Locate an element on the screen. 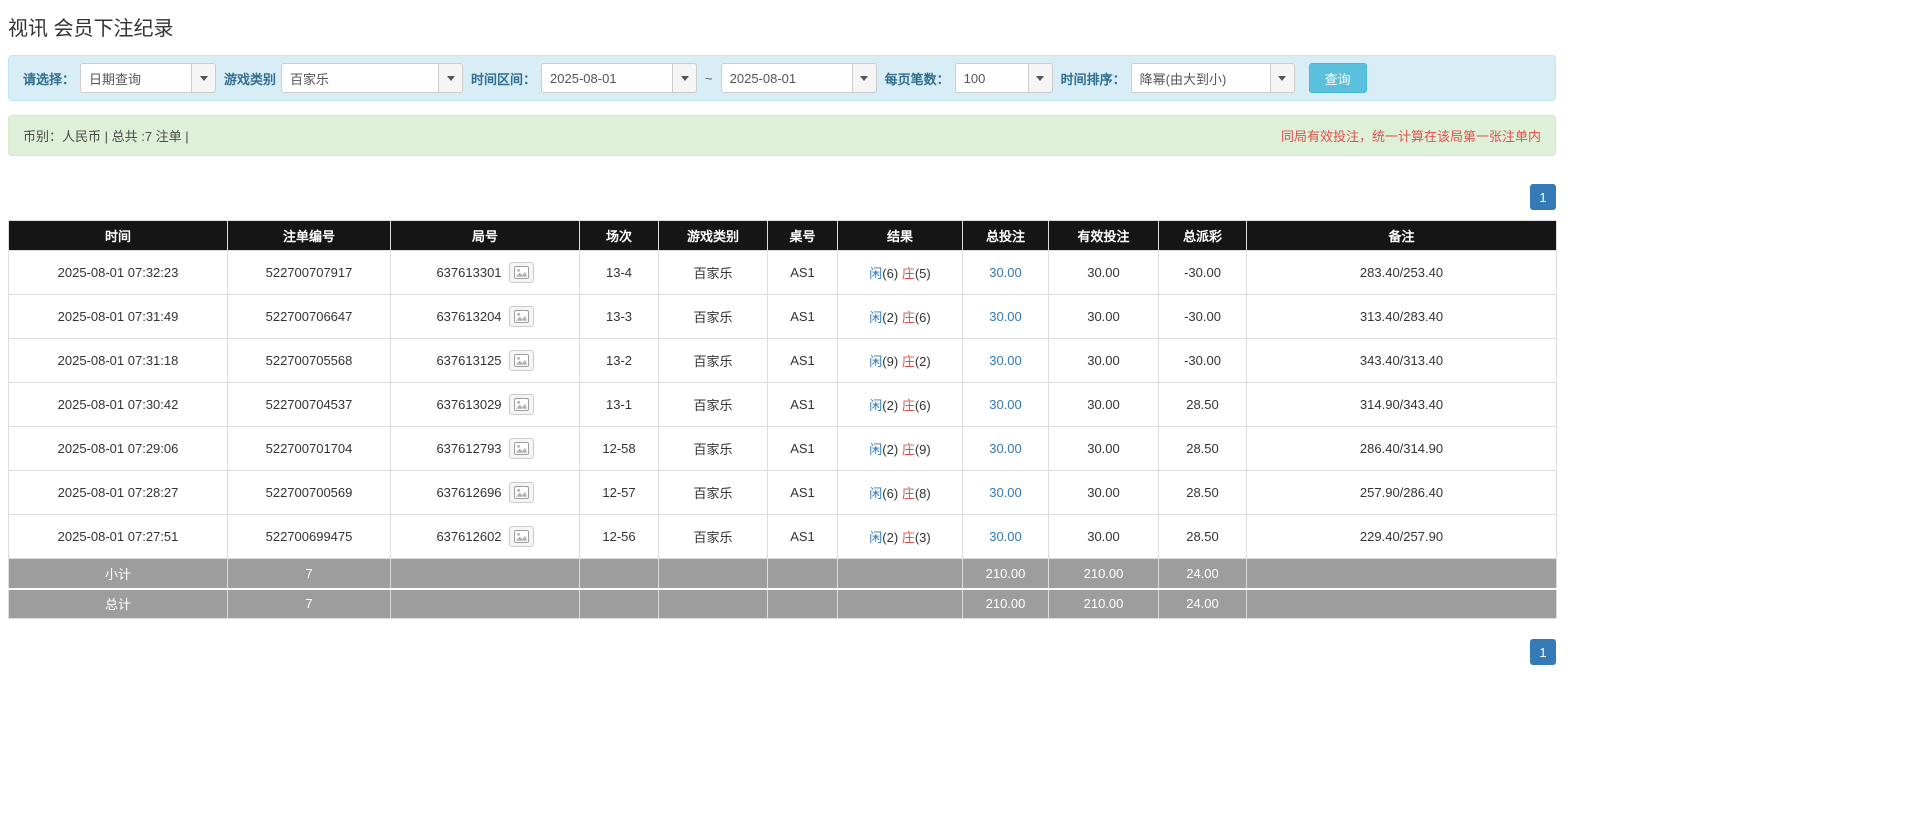 The image size is (1914, 813). column-header: 桌号 is located at coordinates (802, 235).